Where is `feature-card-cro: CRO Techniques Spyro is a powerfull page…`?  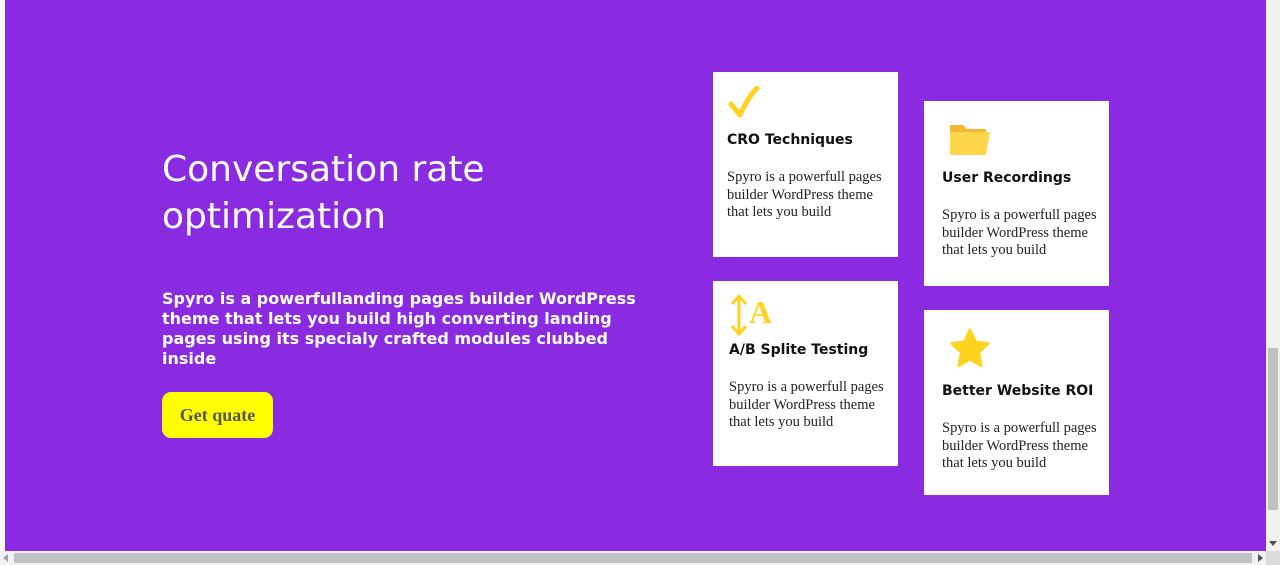 feature-card-cro: CRO Techniques Spyro is a powerfull page… is located at coordinates (805, 164).